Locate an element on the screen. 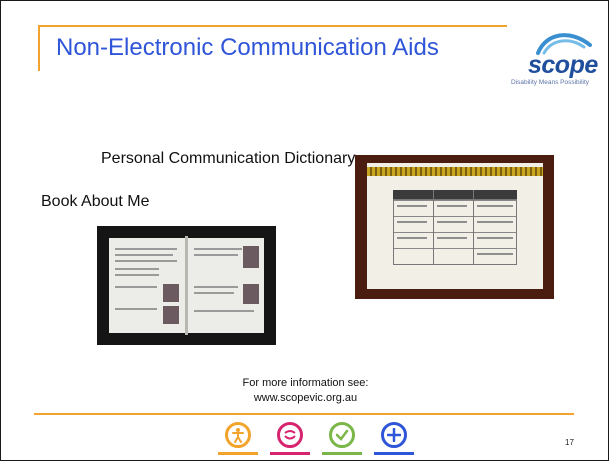  smile-icon is located at coordinates (290, 435).